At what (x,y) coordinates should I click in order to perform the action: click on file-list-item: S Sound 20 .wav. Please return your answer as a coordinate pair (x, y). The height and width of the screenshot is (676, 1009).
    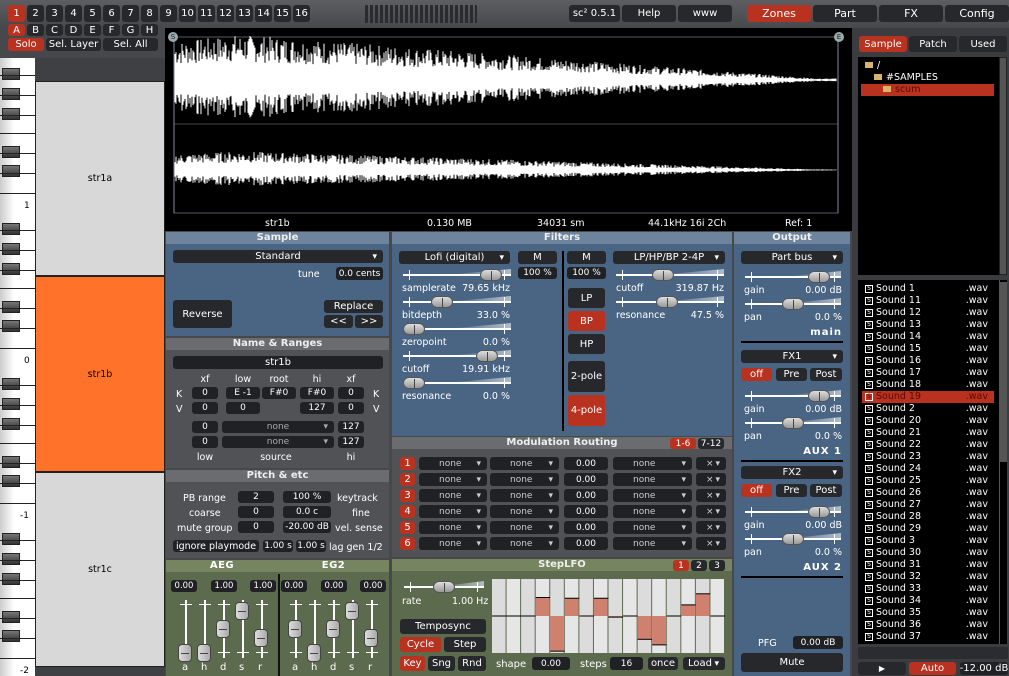
    Looking at the image, I should click on (928, 421).